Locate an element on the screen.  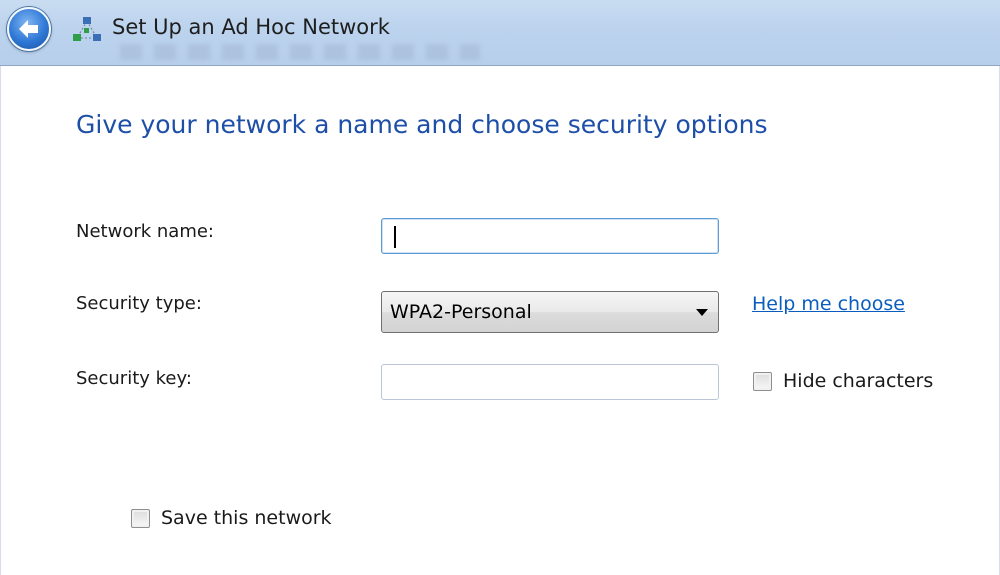
network-name-field is located at coordinates (550, 236).